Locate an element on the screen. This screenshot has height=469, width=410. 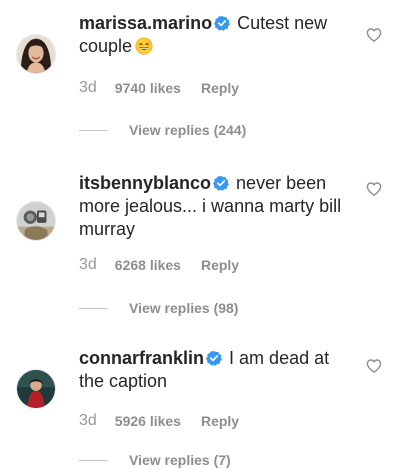
like-count: 9740 likes is located at coordinates (148, 88).